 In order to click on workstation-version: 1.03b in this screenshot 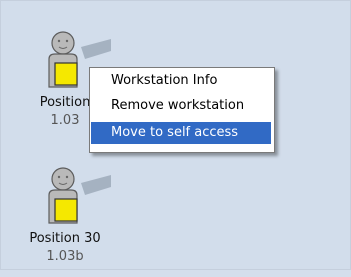, I will do `click(65, 256)`.